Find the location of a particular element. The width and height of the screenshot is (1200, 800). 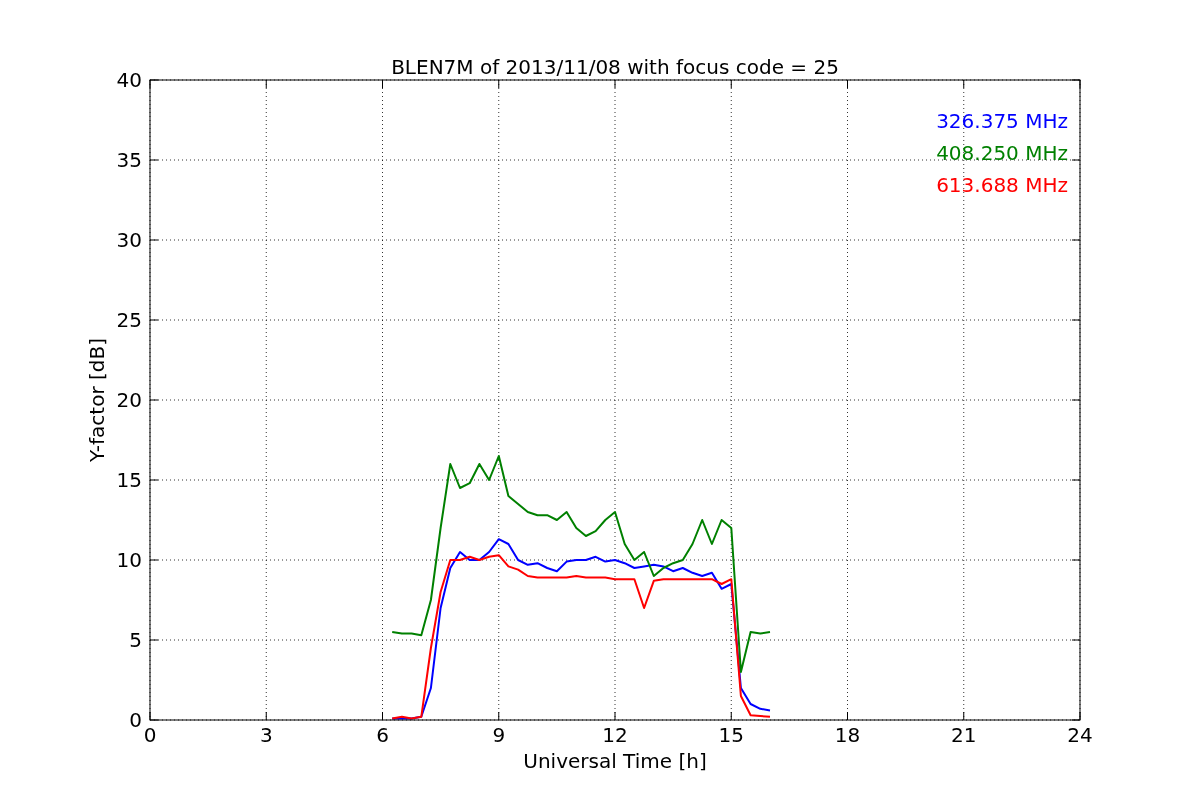

legend-label: 613.688 MHz is located at coordinates (1002, 185).